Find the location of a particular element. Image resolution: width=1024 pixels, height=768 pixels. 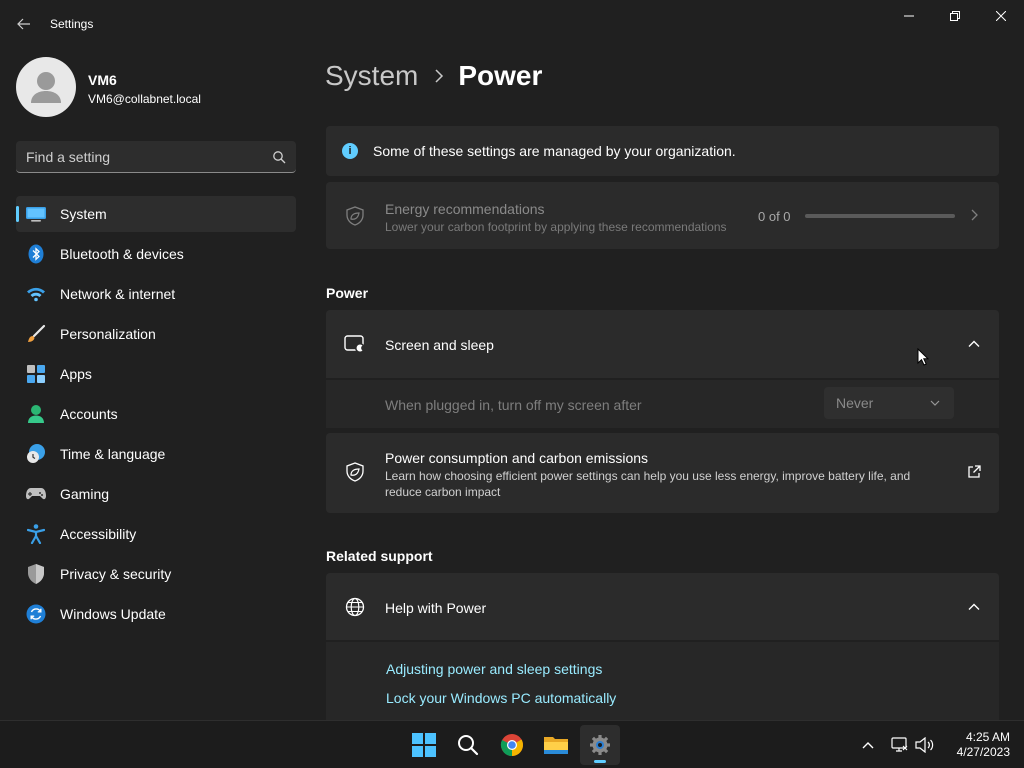

accessibility-icon is located at coordinates (36, 534).